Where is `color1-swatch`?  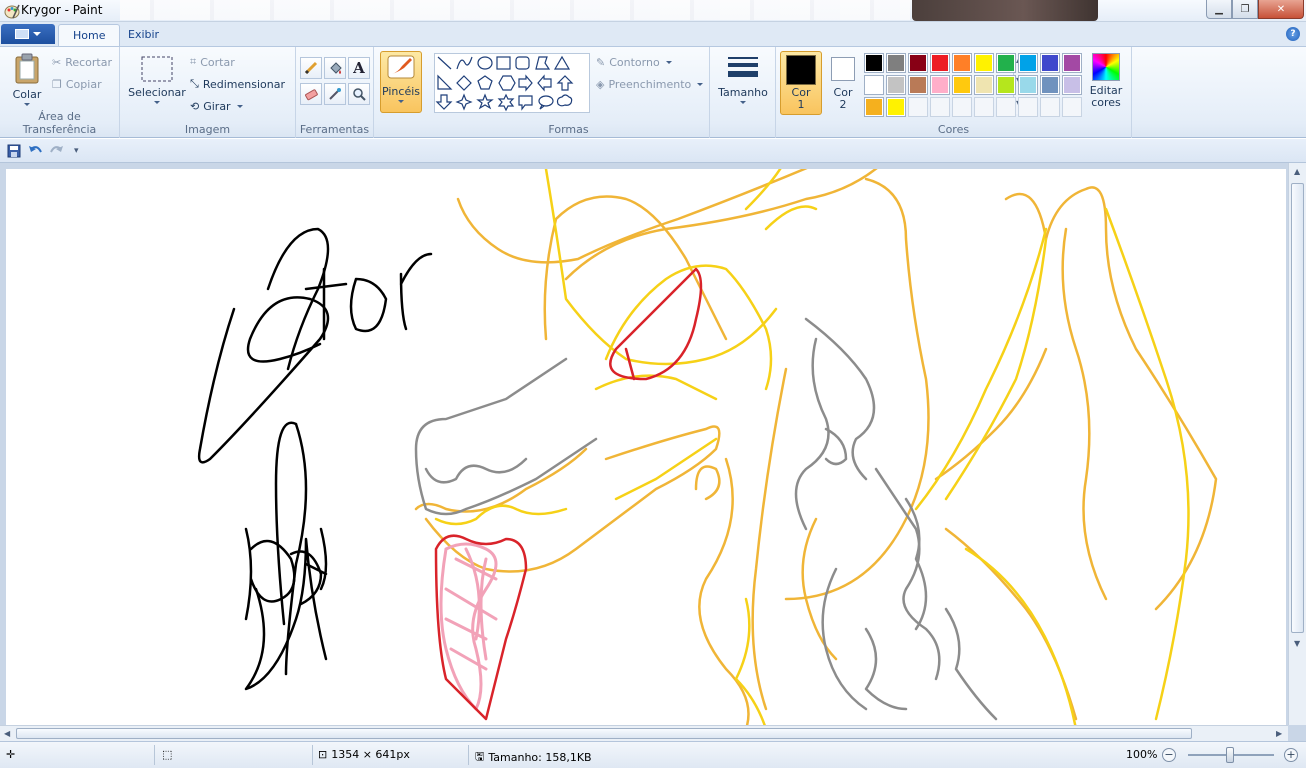 color1-swatch is located at coordinates (801, 70).